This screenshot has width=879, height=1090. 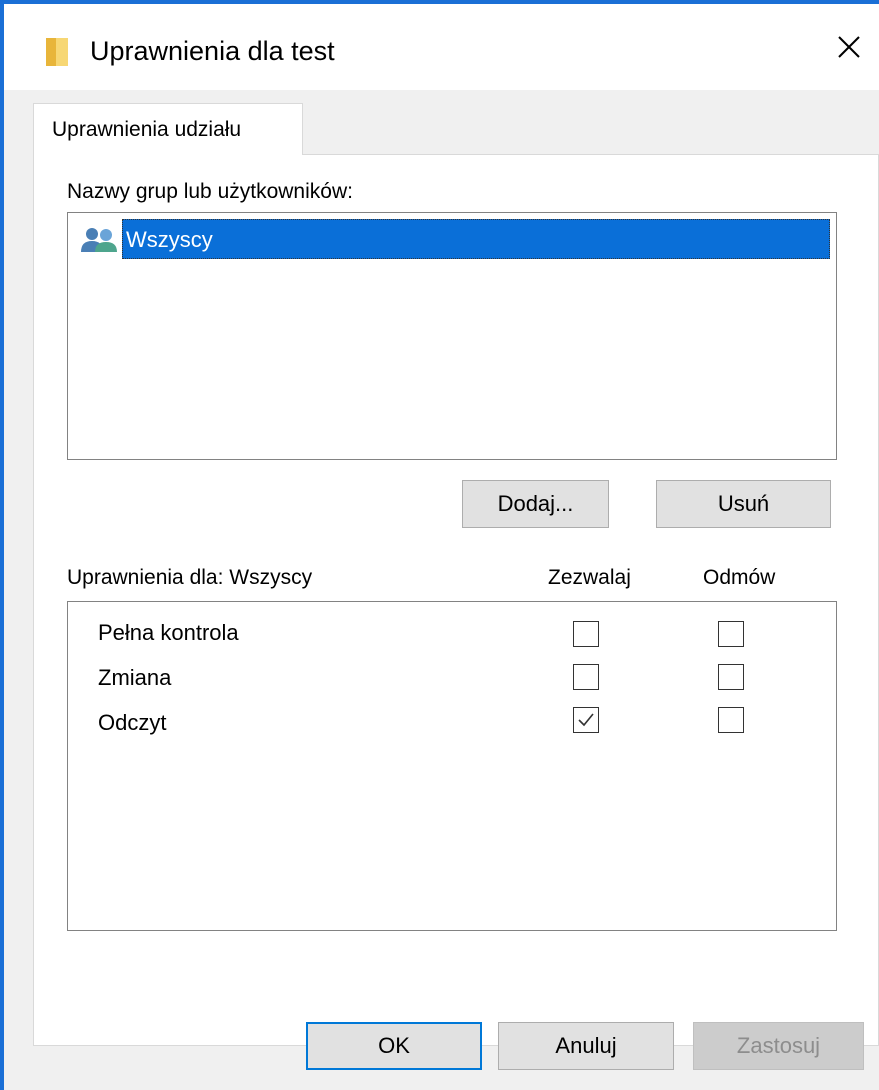 I want to click on title-bar: Uprawnienia dla test, so click(x=441, y=47).